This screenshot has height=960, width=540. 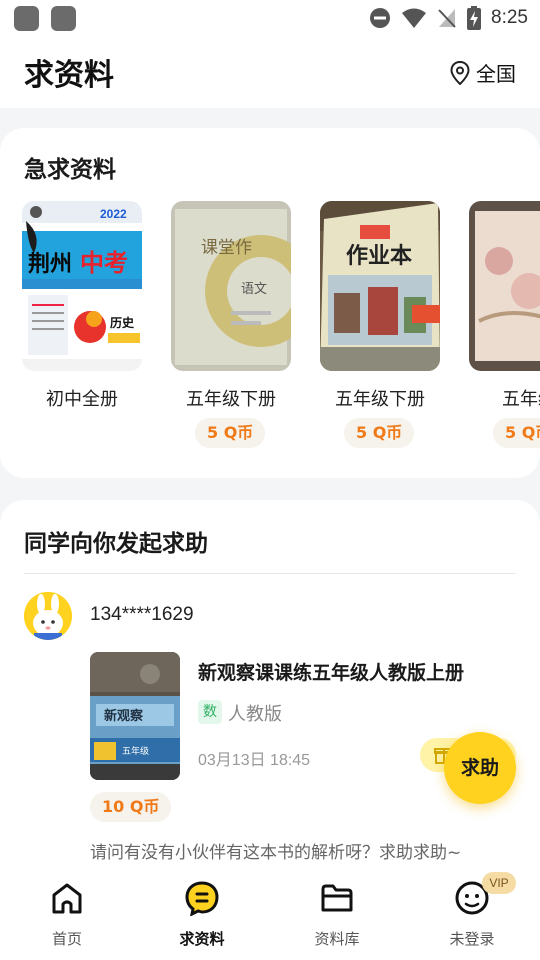 I want to click on book-cover-image: 作业本, so click(x=380, y=286).